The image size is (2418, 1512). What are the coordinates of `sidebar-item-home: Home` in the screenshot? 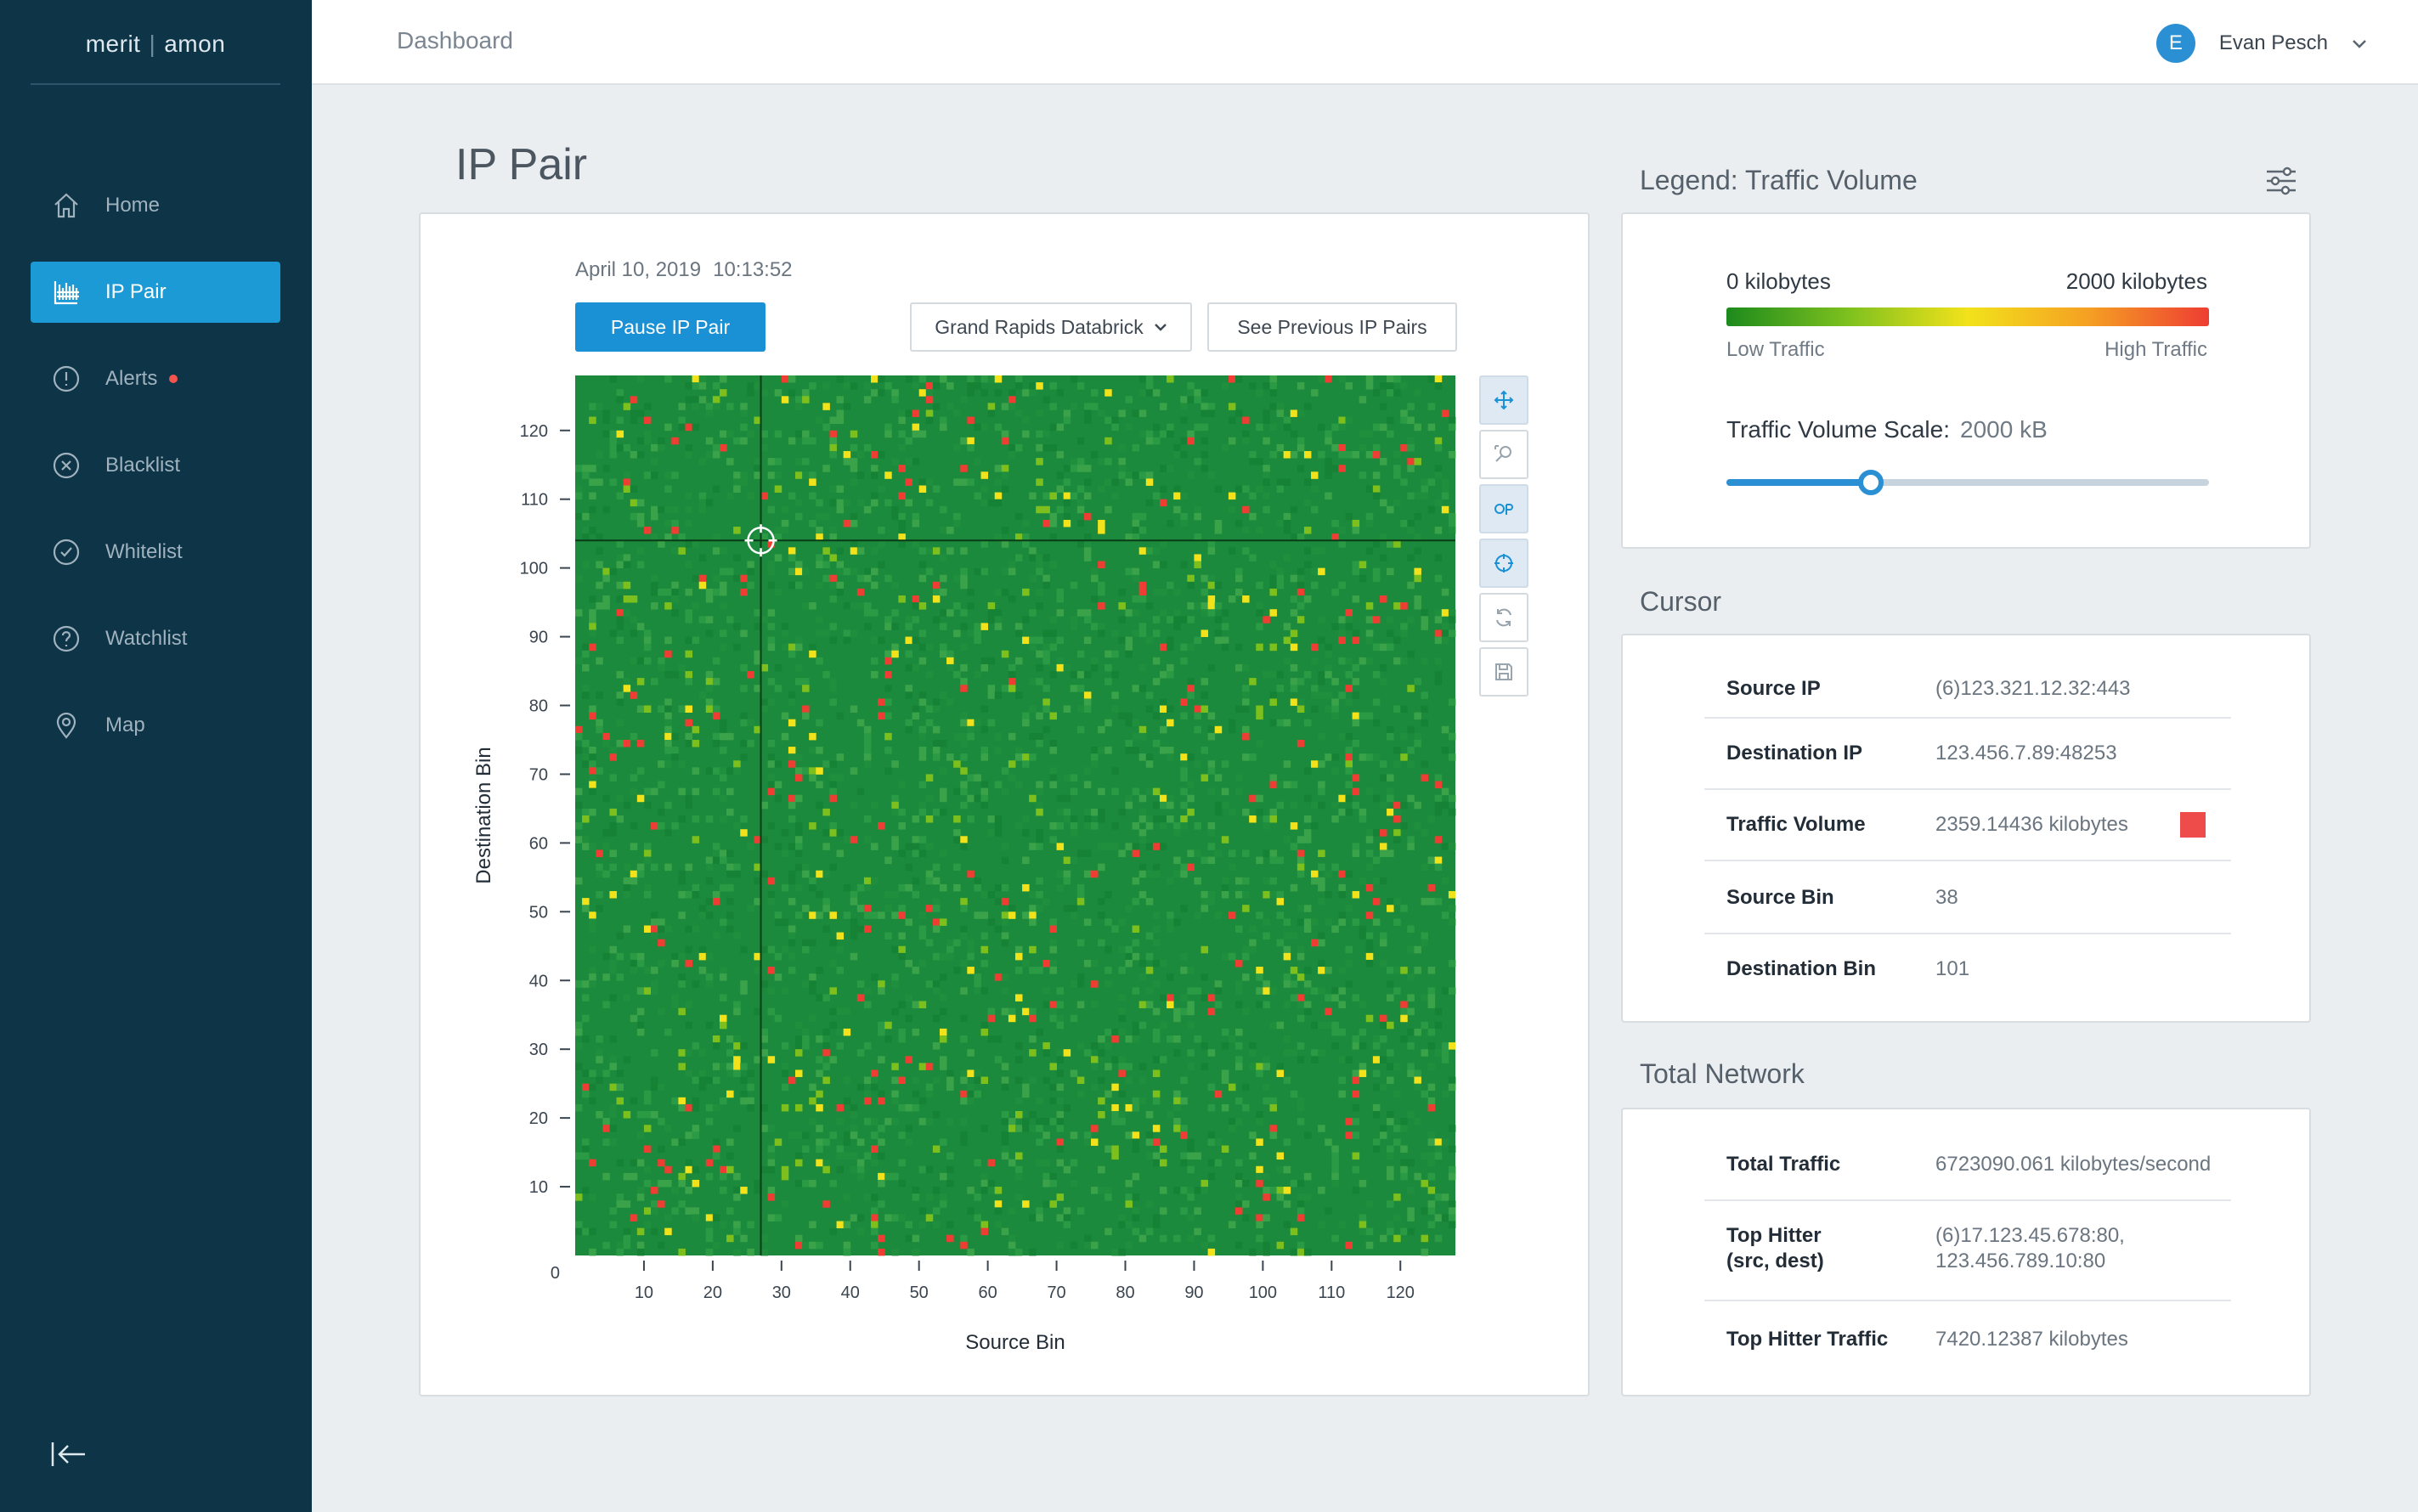 It's located at (155, 205).